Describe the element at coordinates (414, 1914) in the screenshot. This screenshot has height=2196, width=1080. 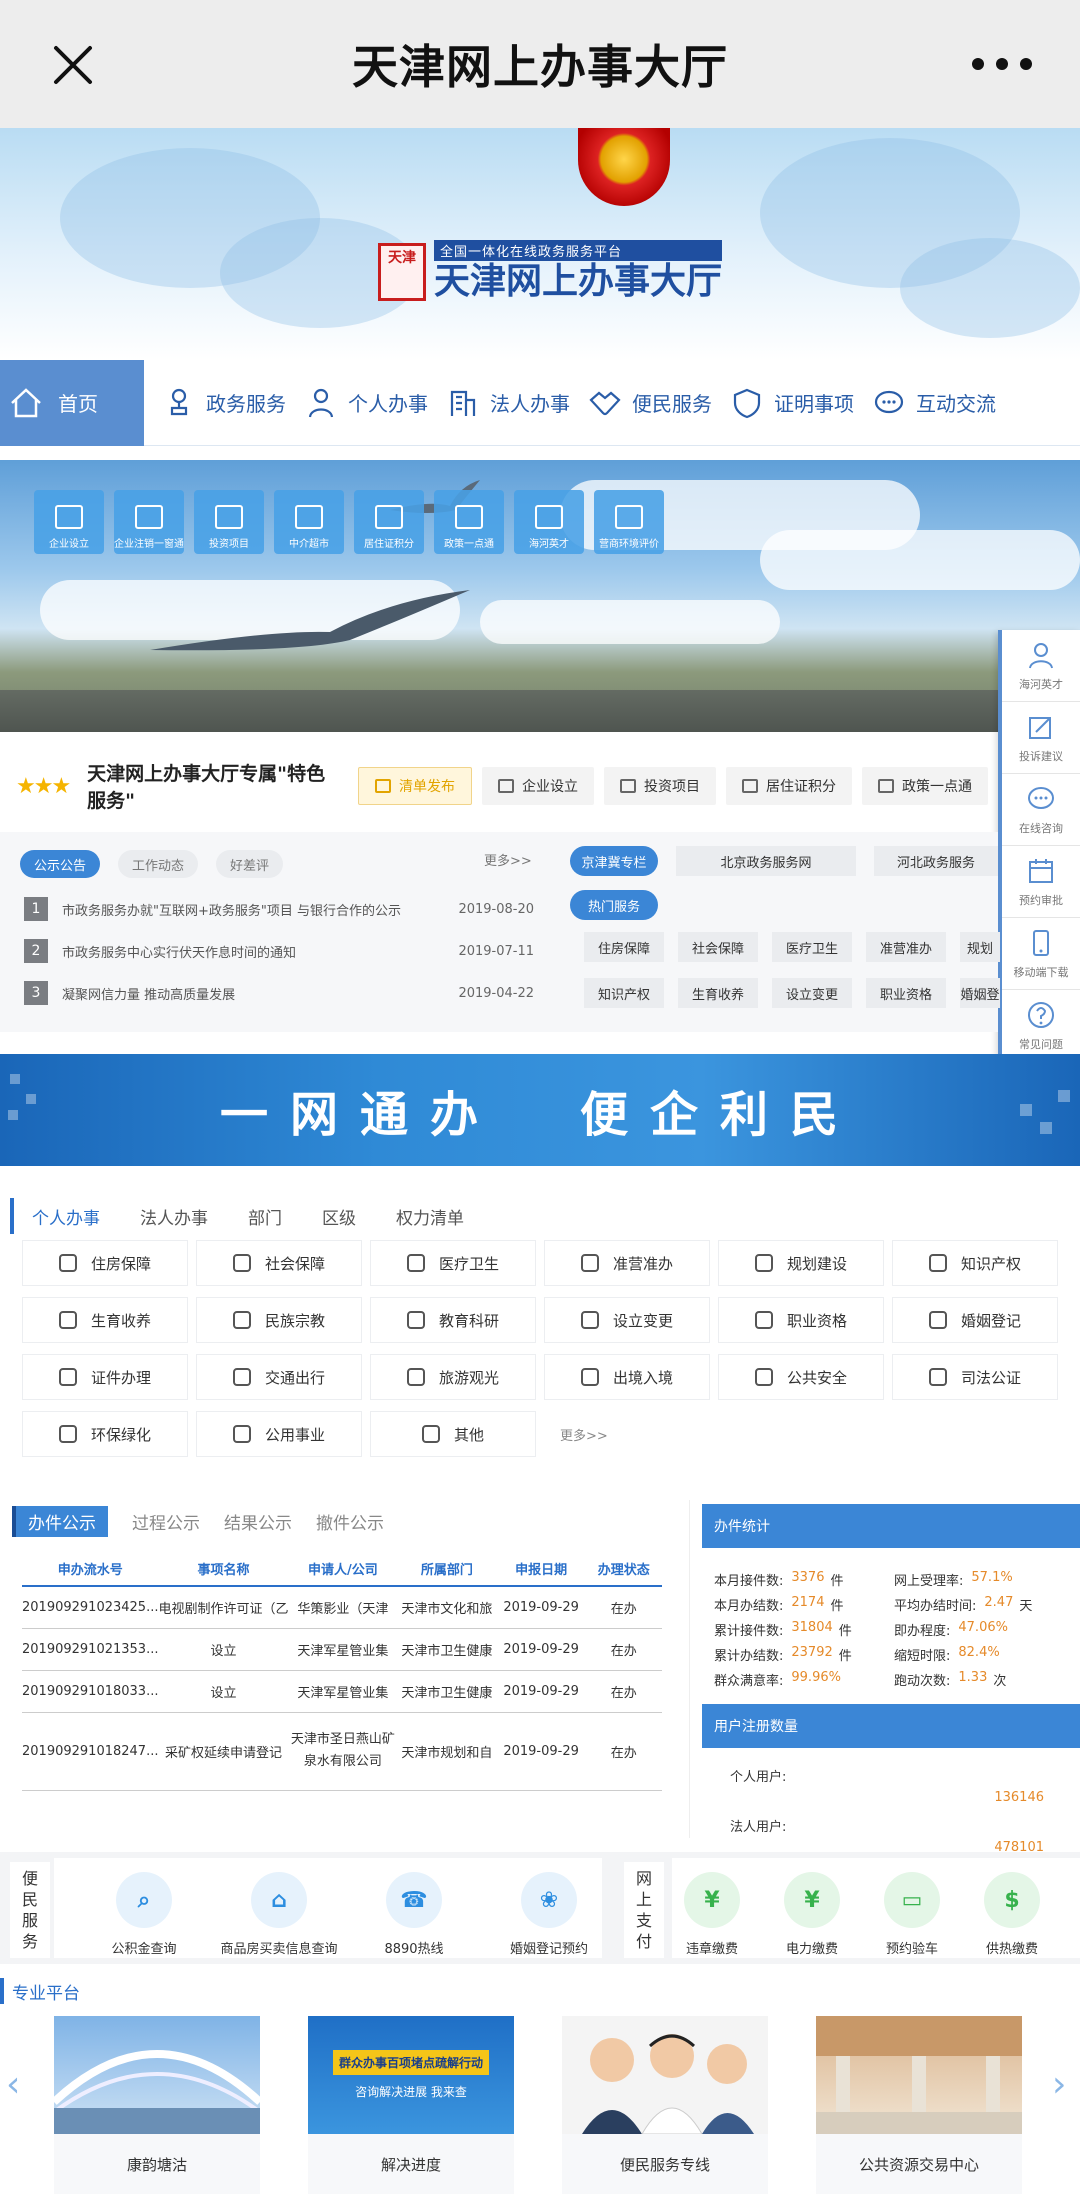
I see `convenience-service: ☎ 8890热线` at that location.